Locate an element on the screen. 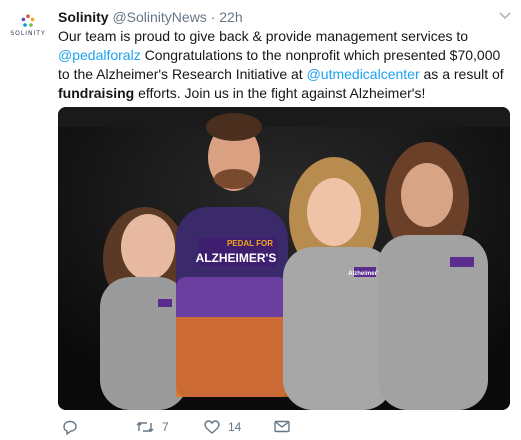  direct-message-button is located at coordinates (282, 426).